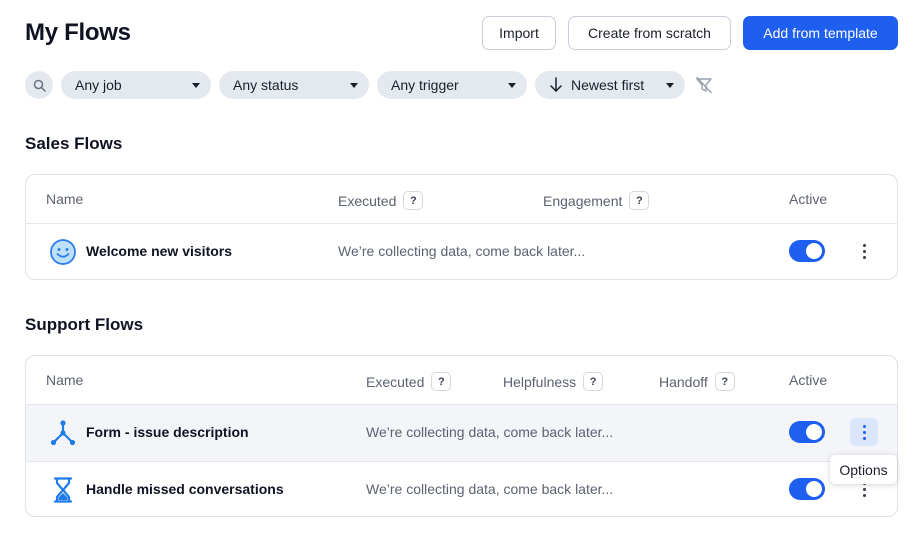 The width and height of the screenshot is (923, 549). I want to click on sort-dropdown: Newest first, so click(610, 85).